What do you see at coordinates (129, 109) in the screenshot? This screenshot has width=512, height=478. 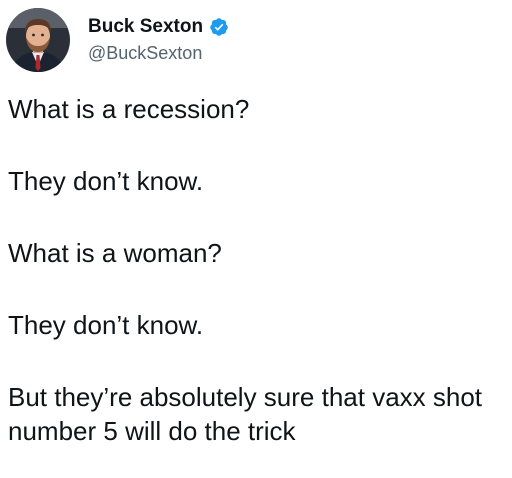 I see `tweet-paragraph-1: What is a recession?` at bounding box center [129, 109].